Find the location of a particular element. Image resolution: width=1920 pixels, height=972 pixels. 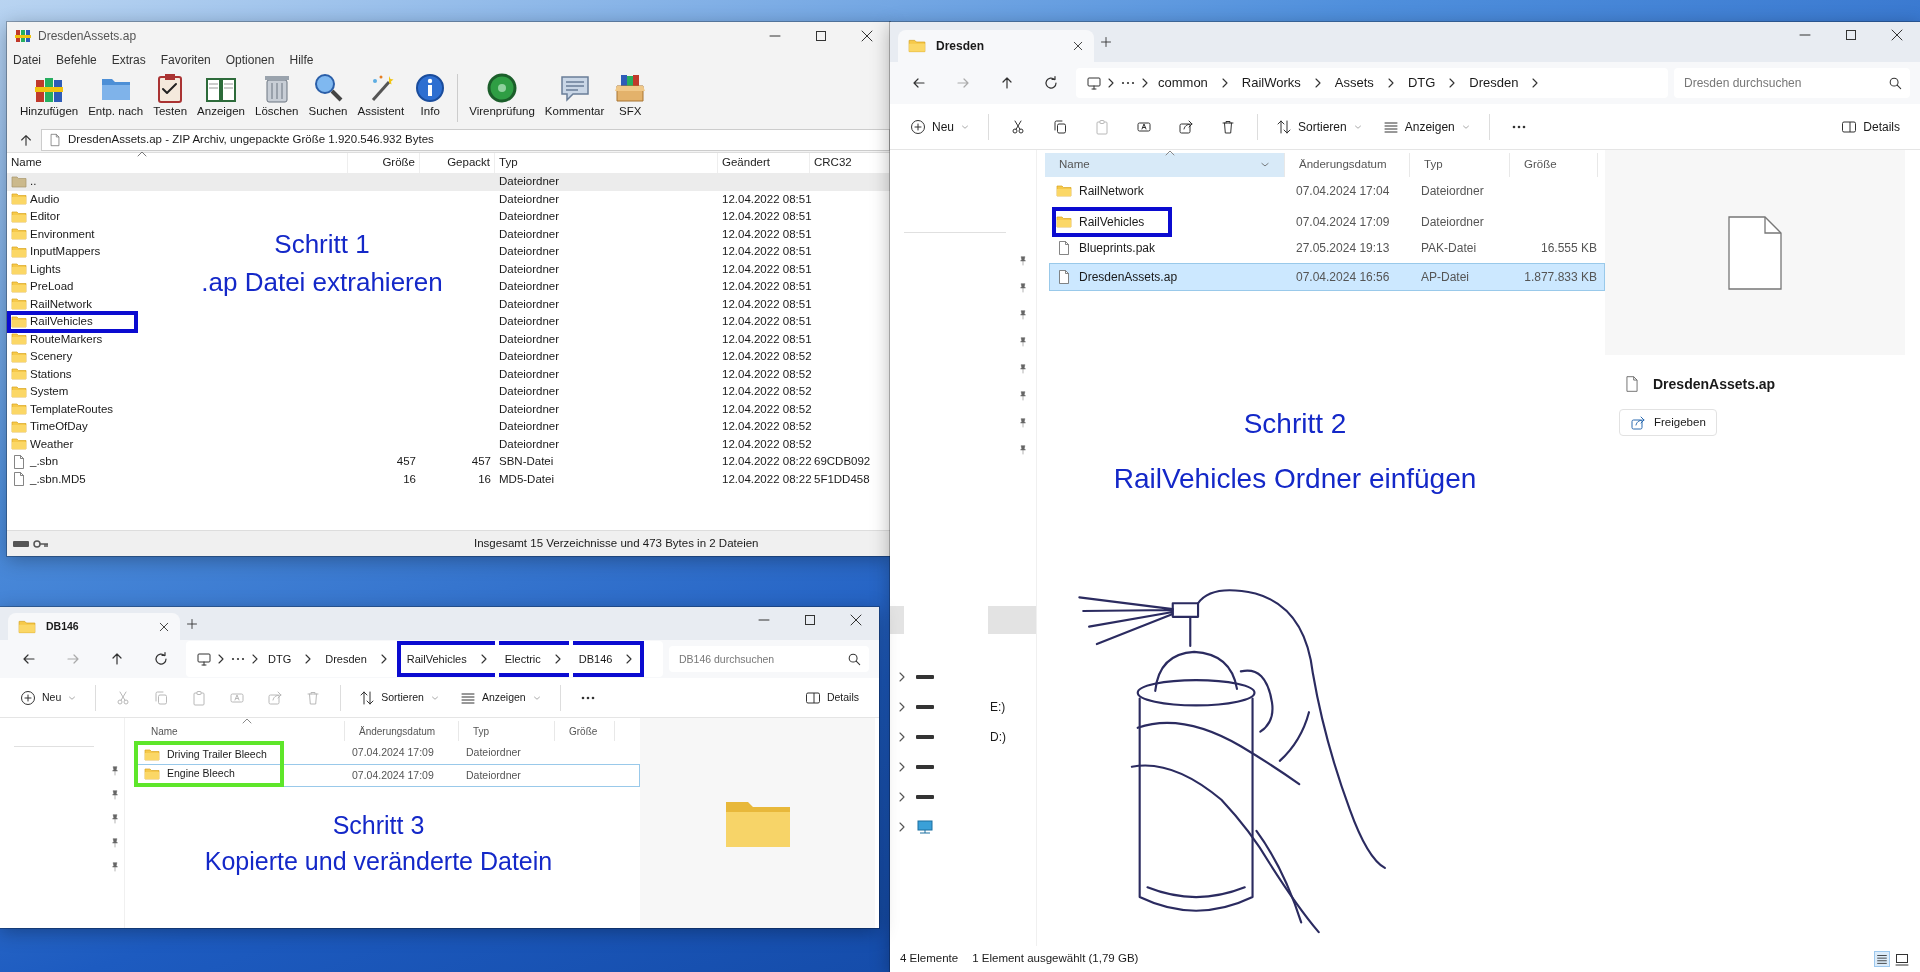

toolbar-button: Suchen is located at coordinates (328, 95).